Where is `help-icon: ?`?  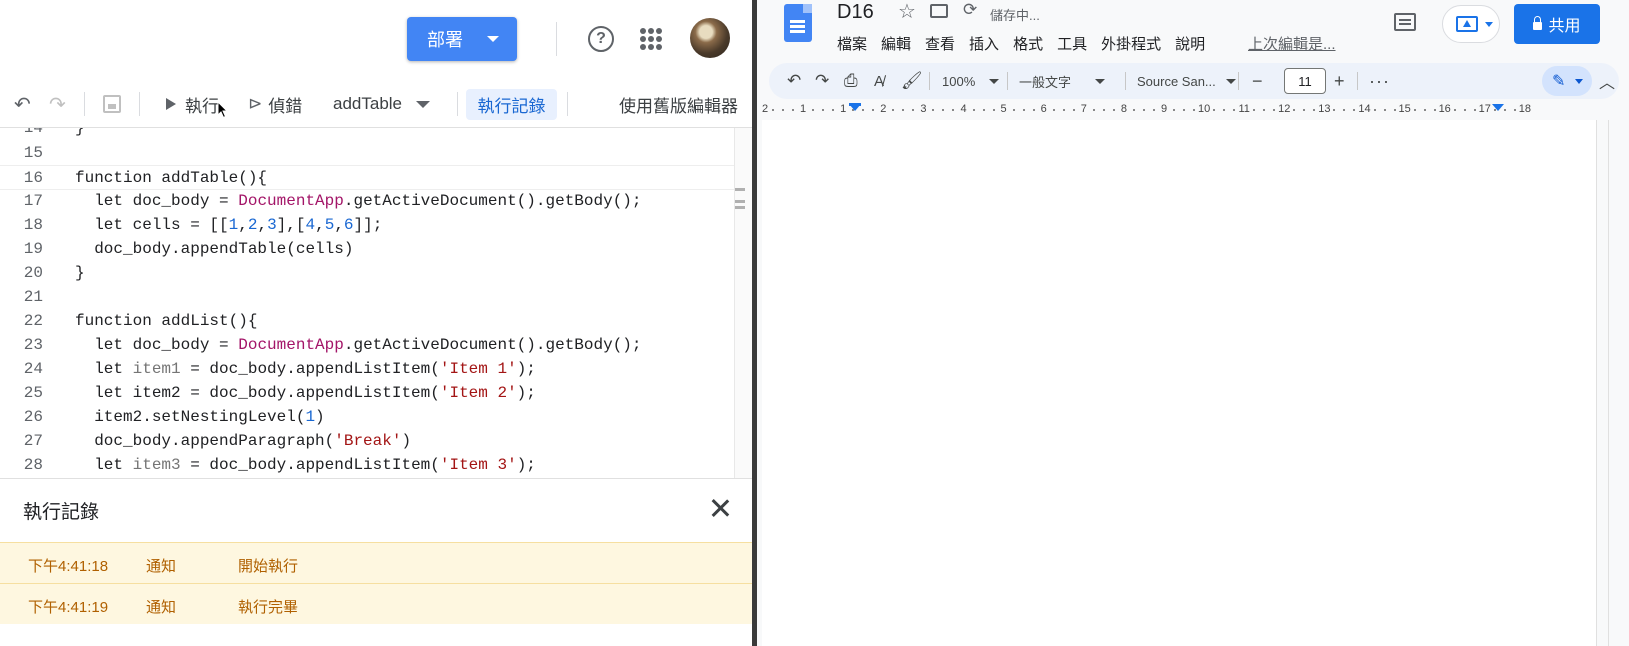
help-icon: ? is located at coordinates (601, 39).